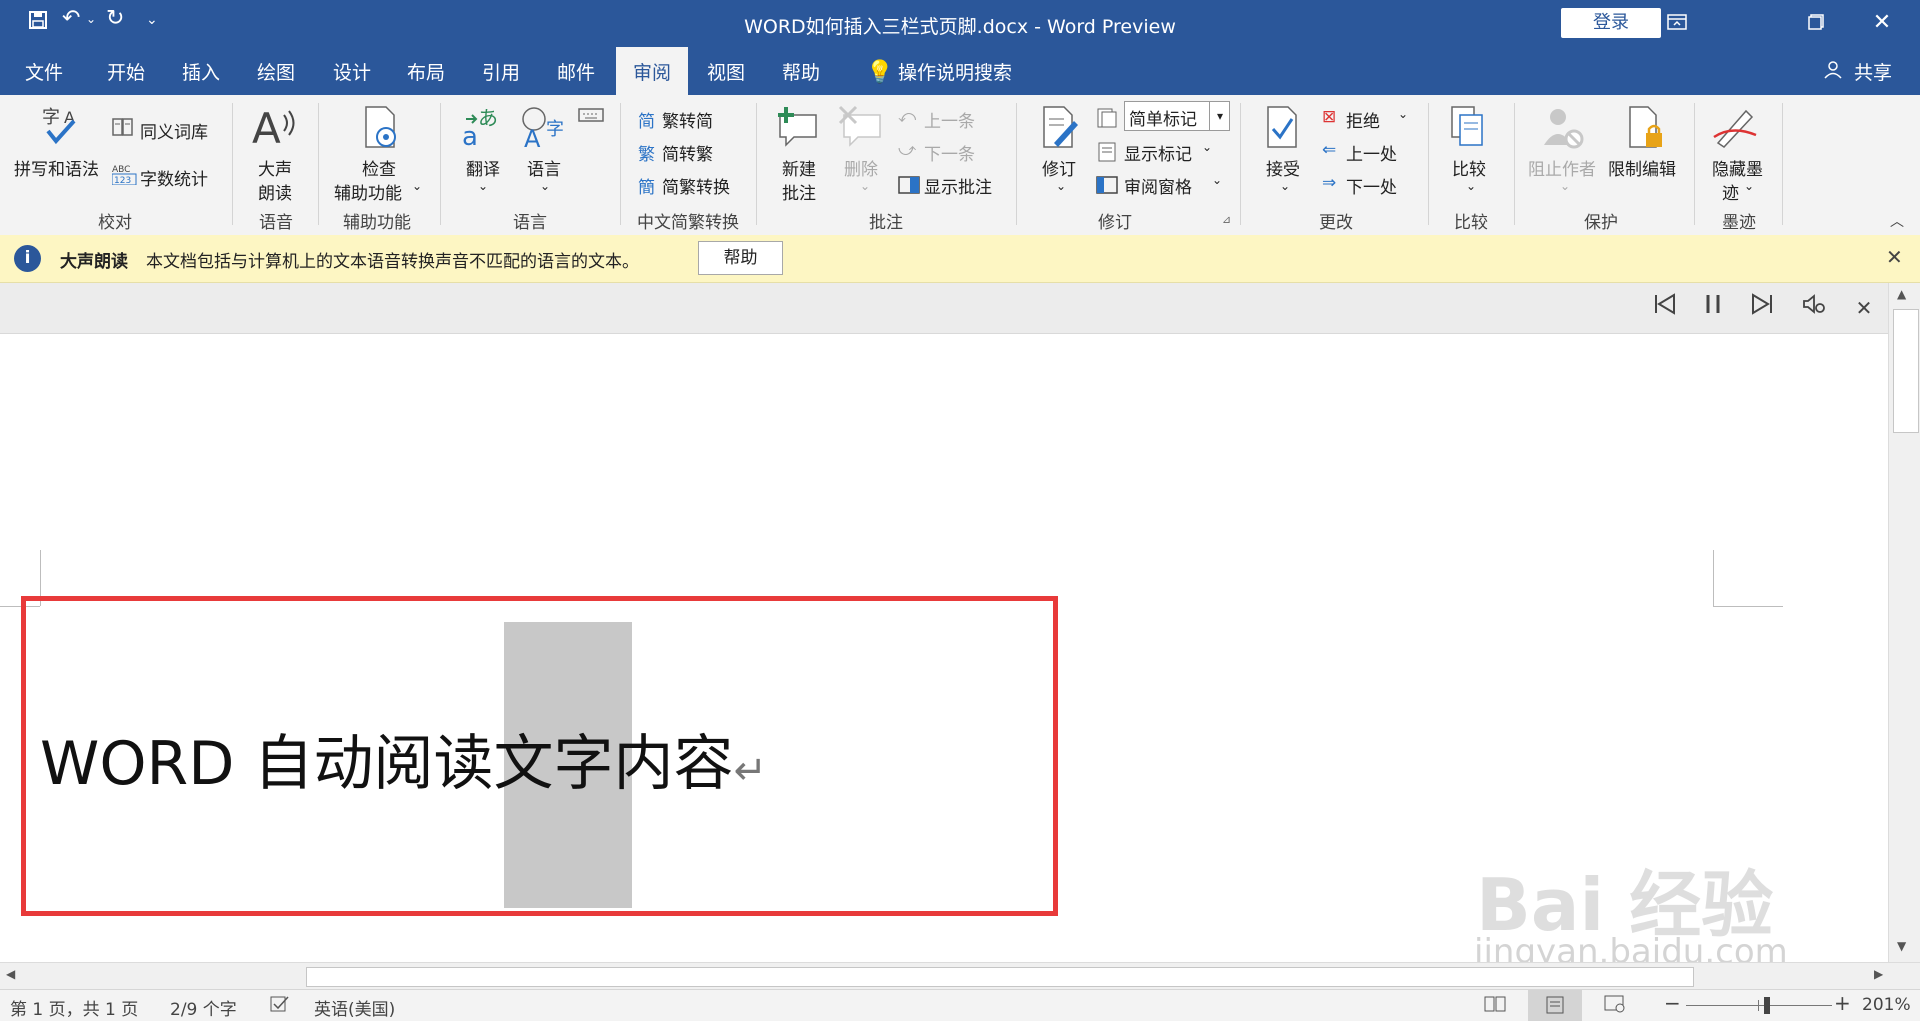  I want to click on zoom-level: 201%, so click(1886, 1005).